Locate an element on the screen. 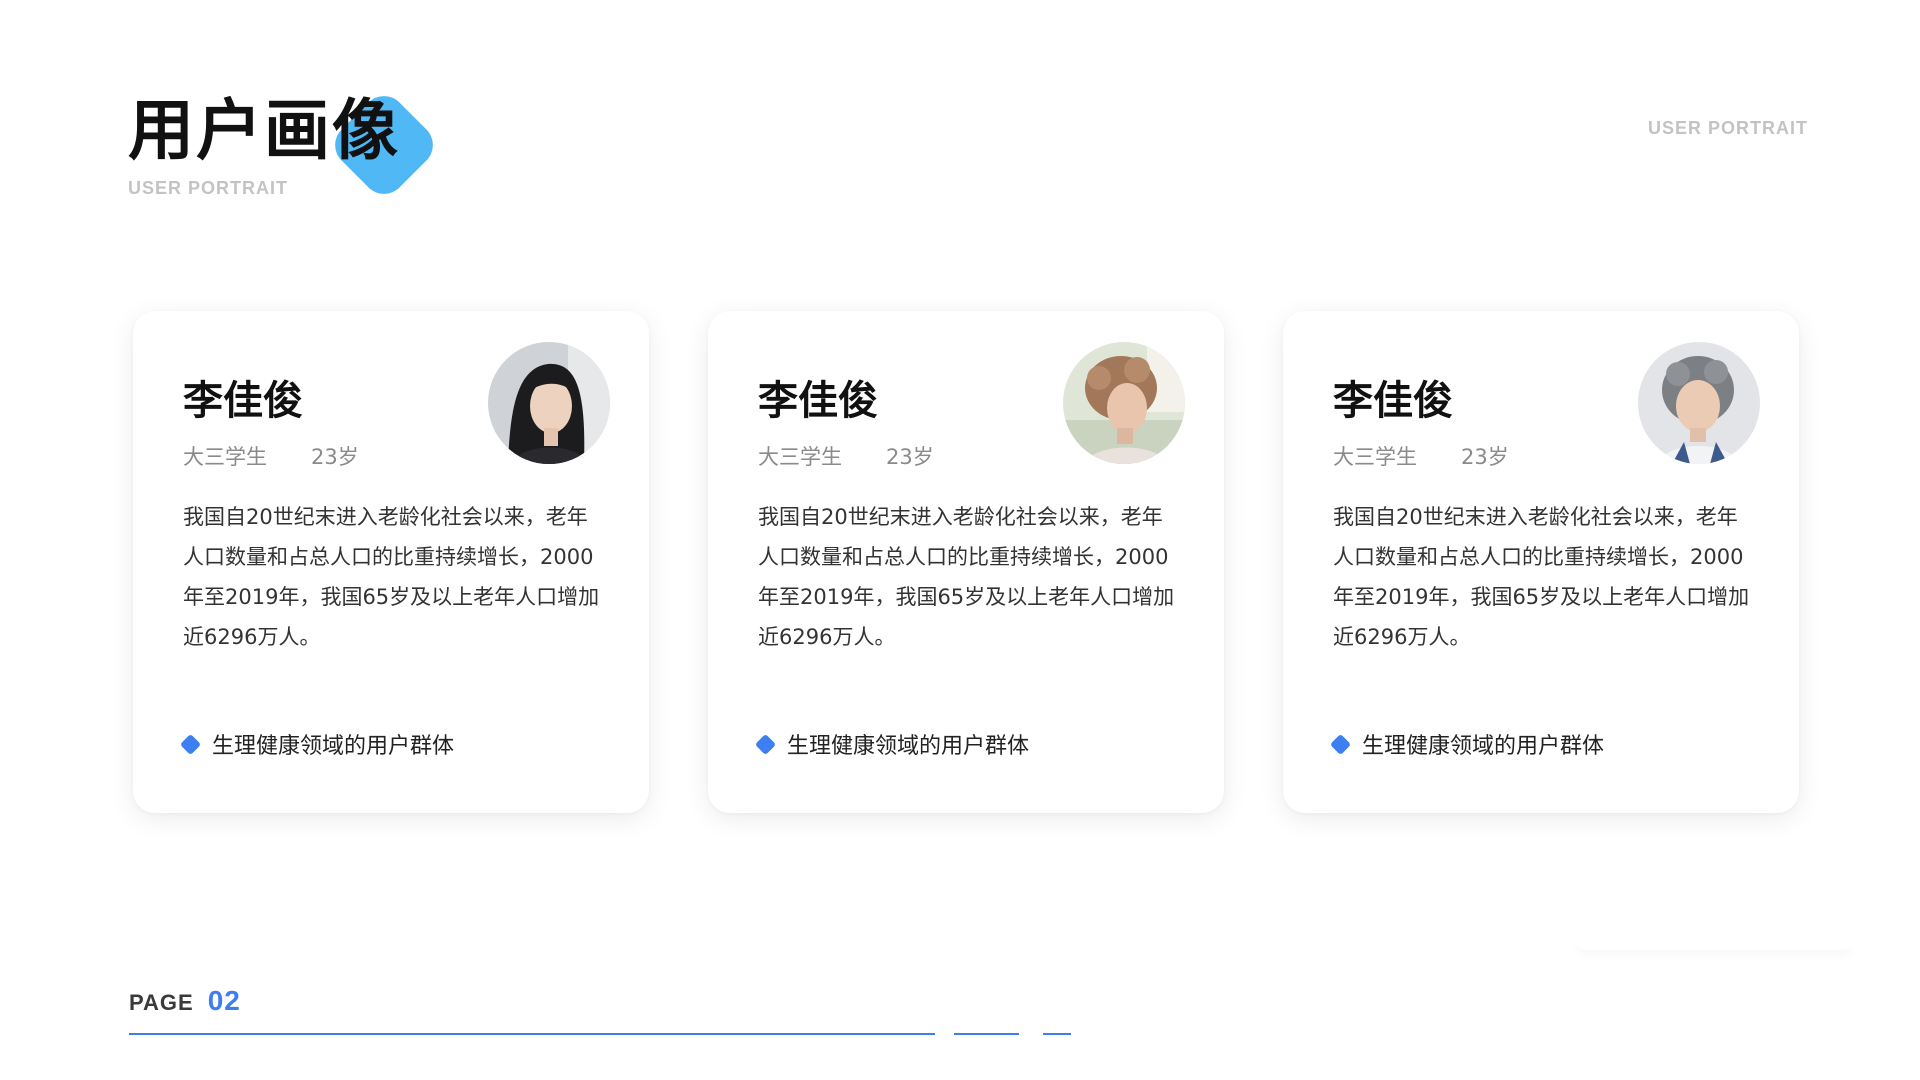  top-right-label: USER PORTRAIT is located at coordinates (1727, 128).